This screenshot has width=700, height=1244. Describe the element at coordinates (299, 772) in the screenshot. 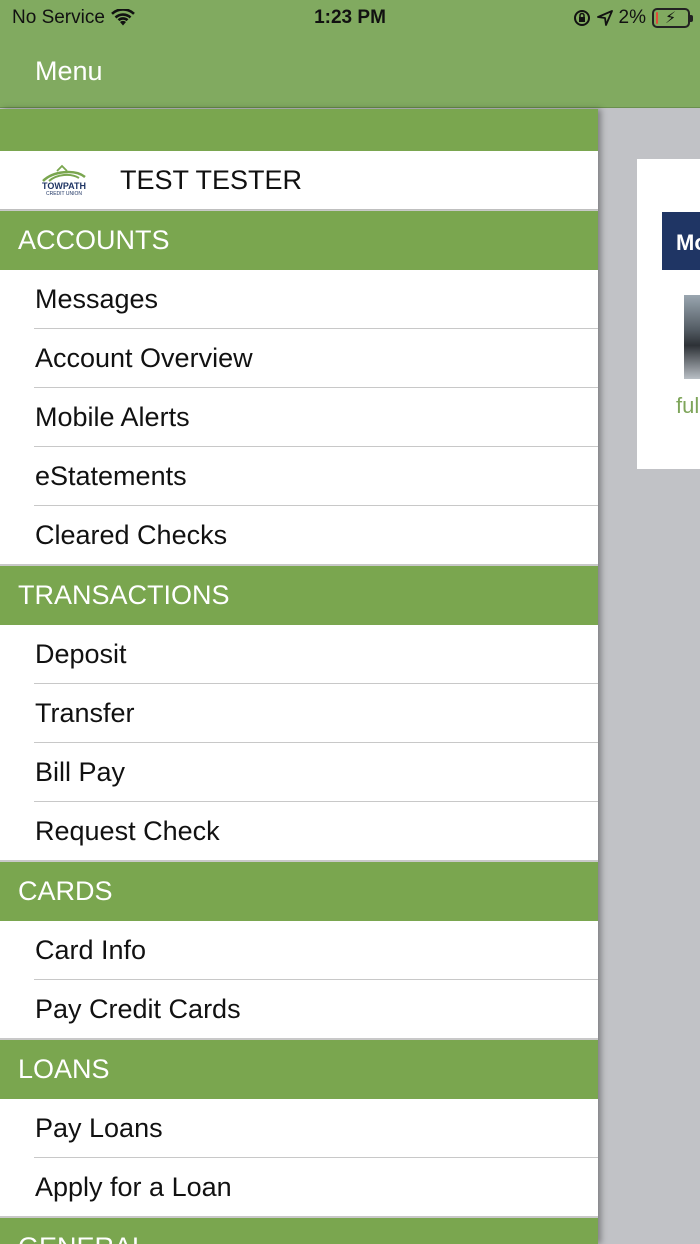

I see `menu-item-bill-pay: Bill Pay` at that location.